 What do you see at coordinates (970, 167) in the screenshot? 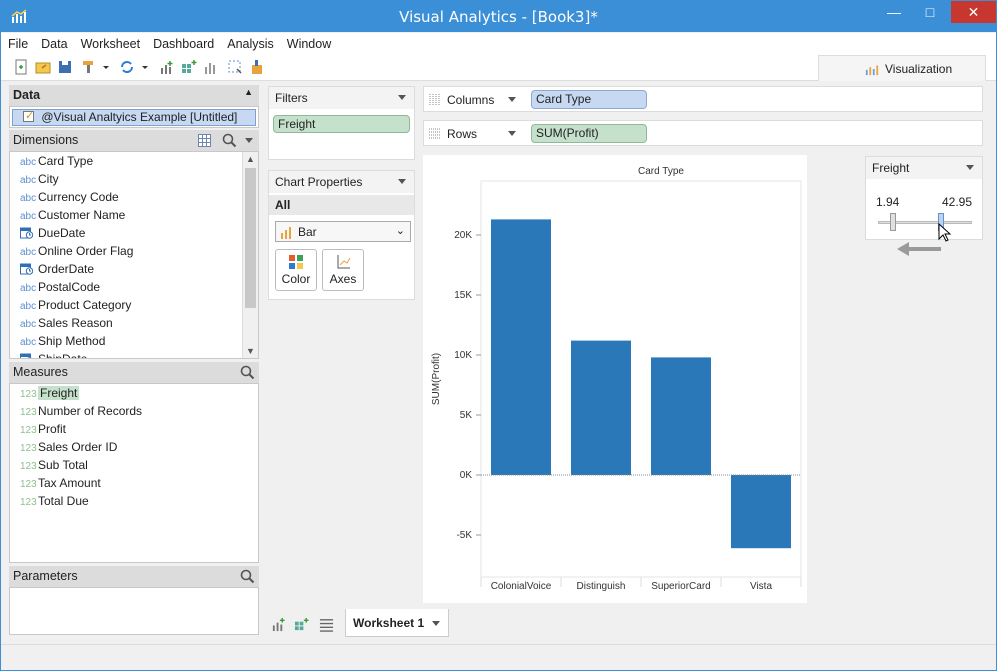
I see `freight-filter-caret` at bounding box center [970, 167].